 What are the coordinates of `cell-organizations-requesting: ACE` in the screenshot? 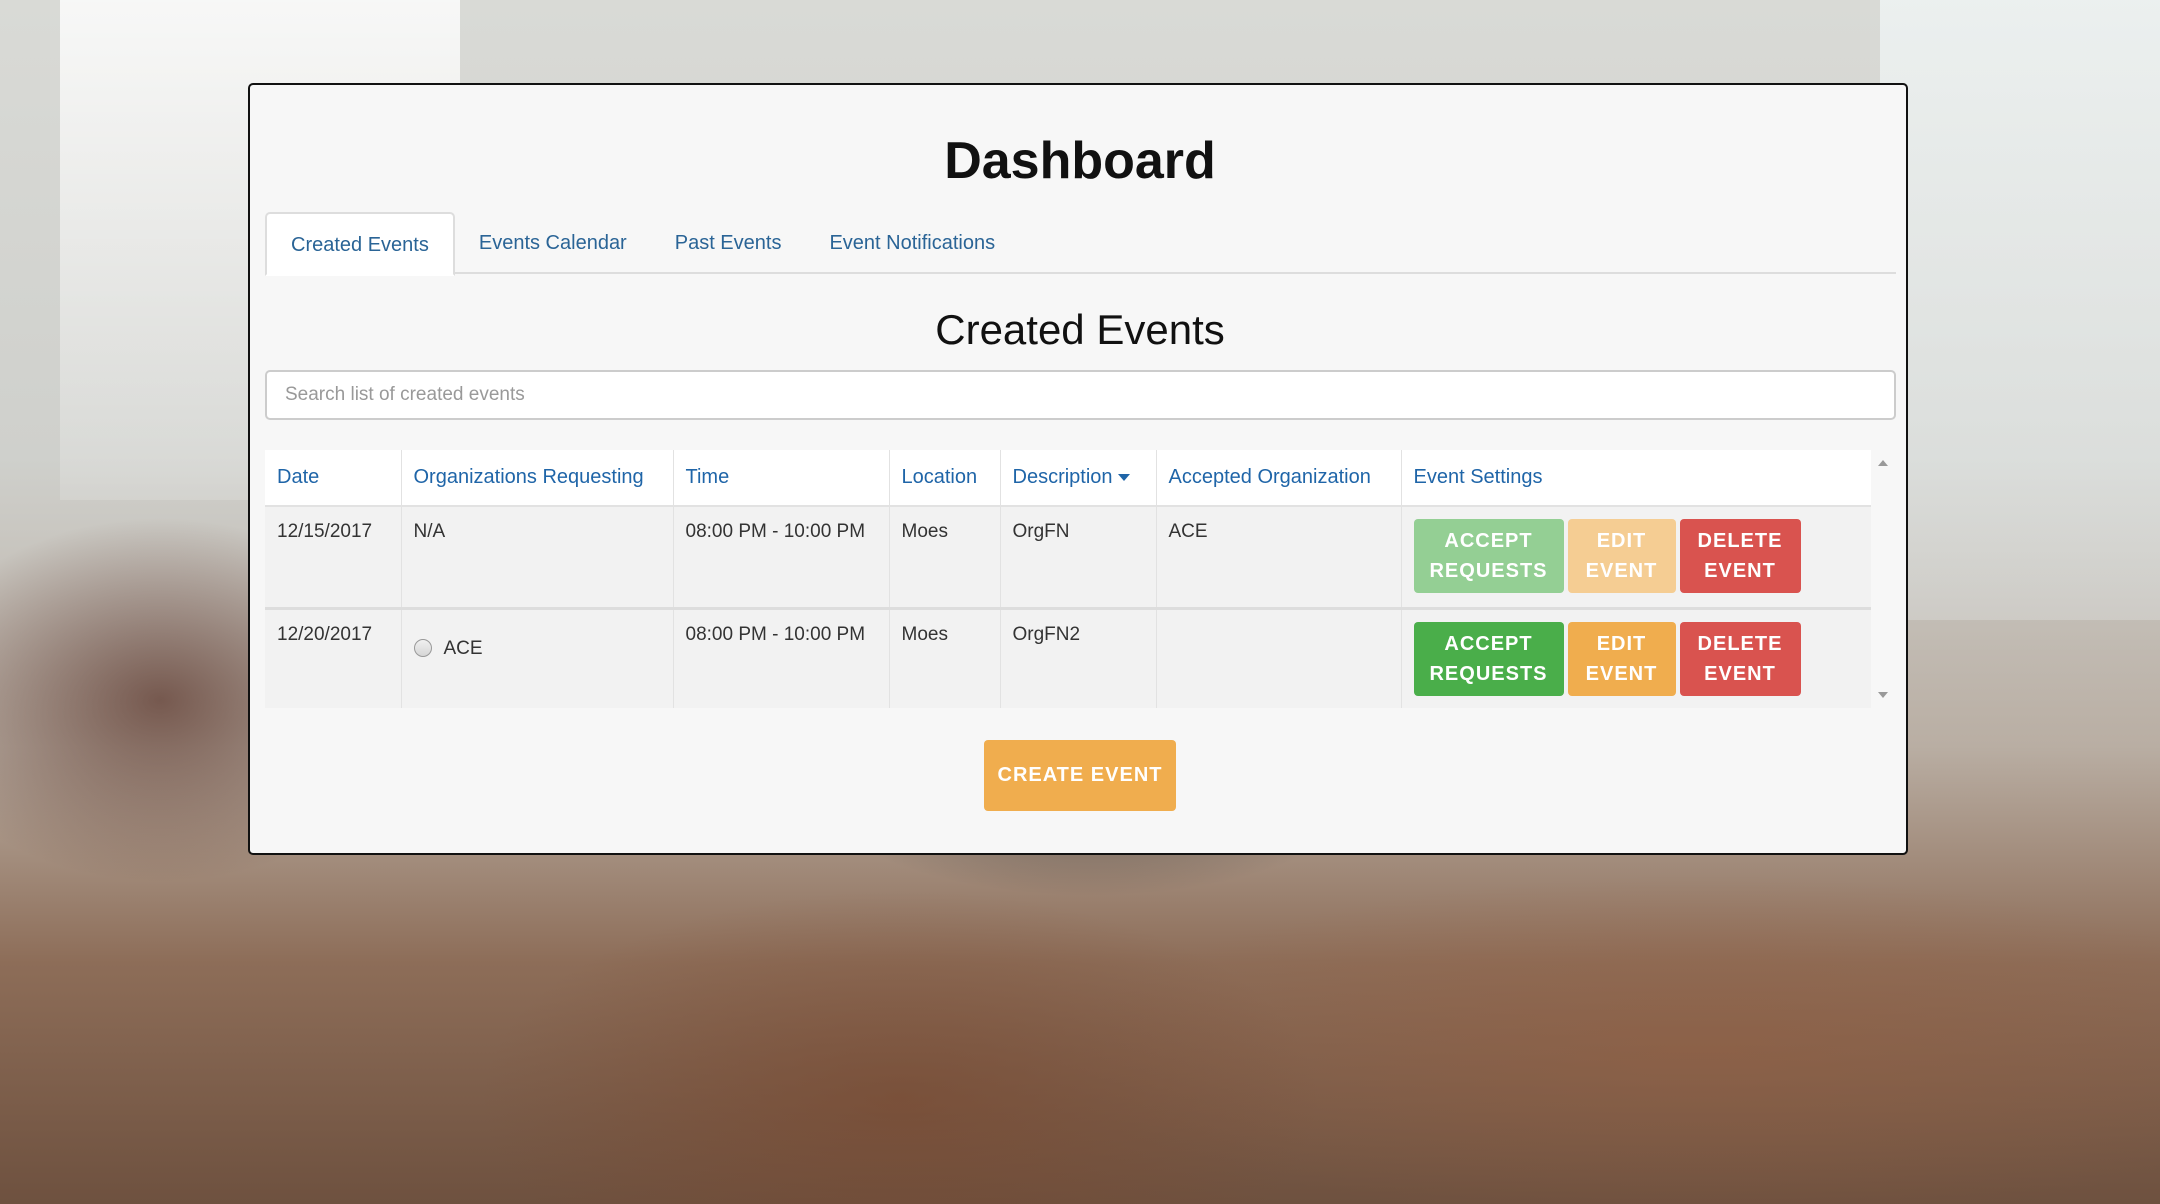 It's located at (537, 658).